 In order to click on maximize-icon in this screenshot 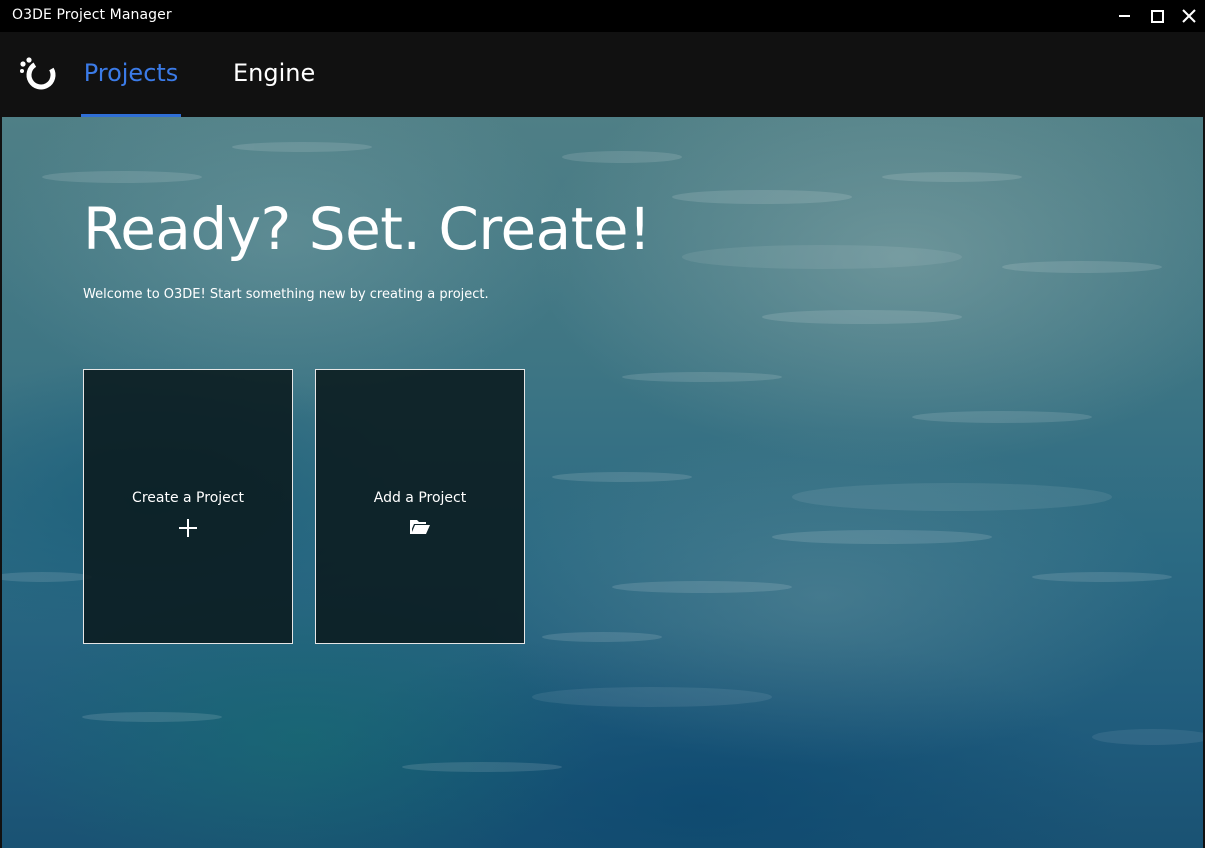, I will do `click(1157, 16)`.